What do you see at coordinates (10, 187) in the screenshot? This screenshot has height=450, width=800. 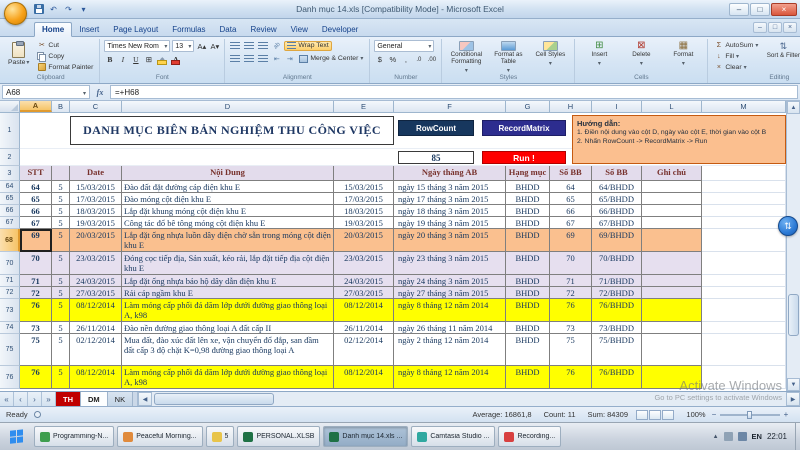 I see `row-header-64: 64` at bounding box center [10, 187].